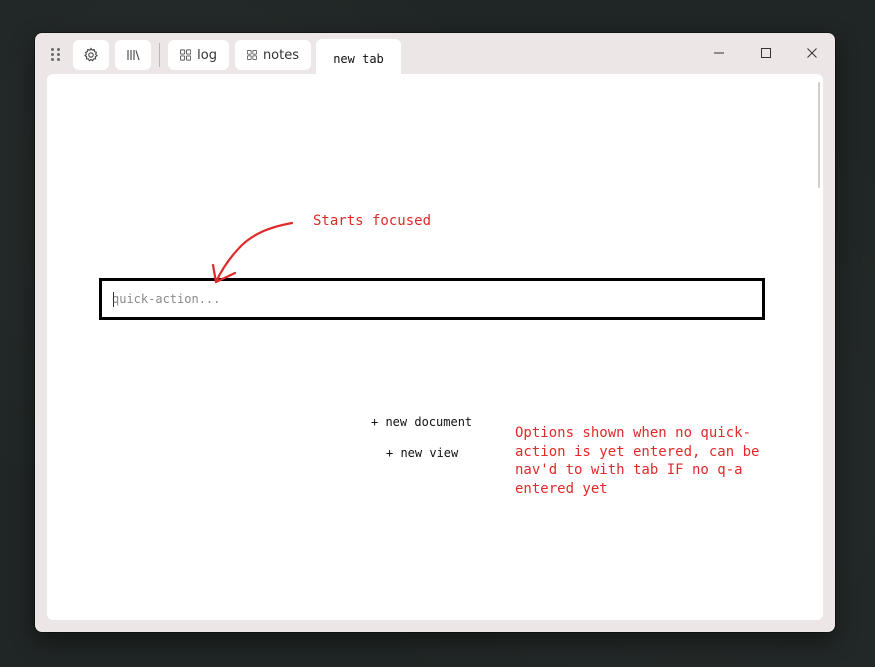  I want to click on tab-new-tab: new tab, so click(358, 57).